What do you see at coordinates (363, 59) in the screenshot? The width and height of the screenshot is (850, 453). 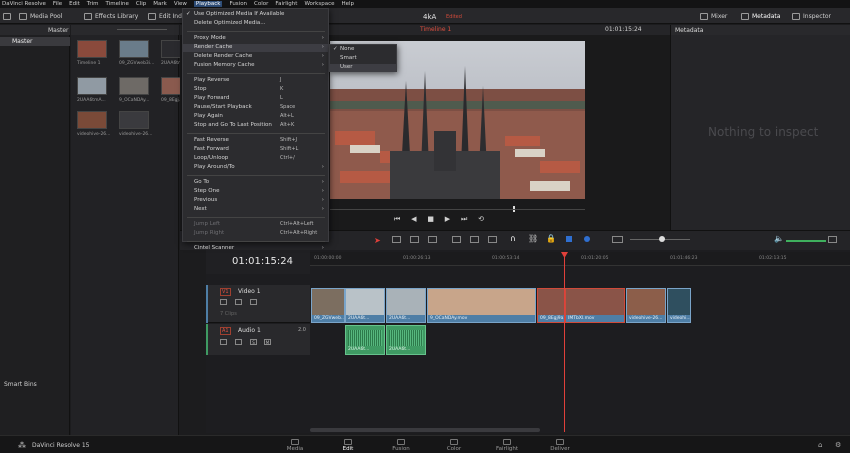 I see `render-cache-option-smart: Smart` at bounding box center [363, 59].